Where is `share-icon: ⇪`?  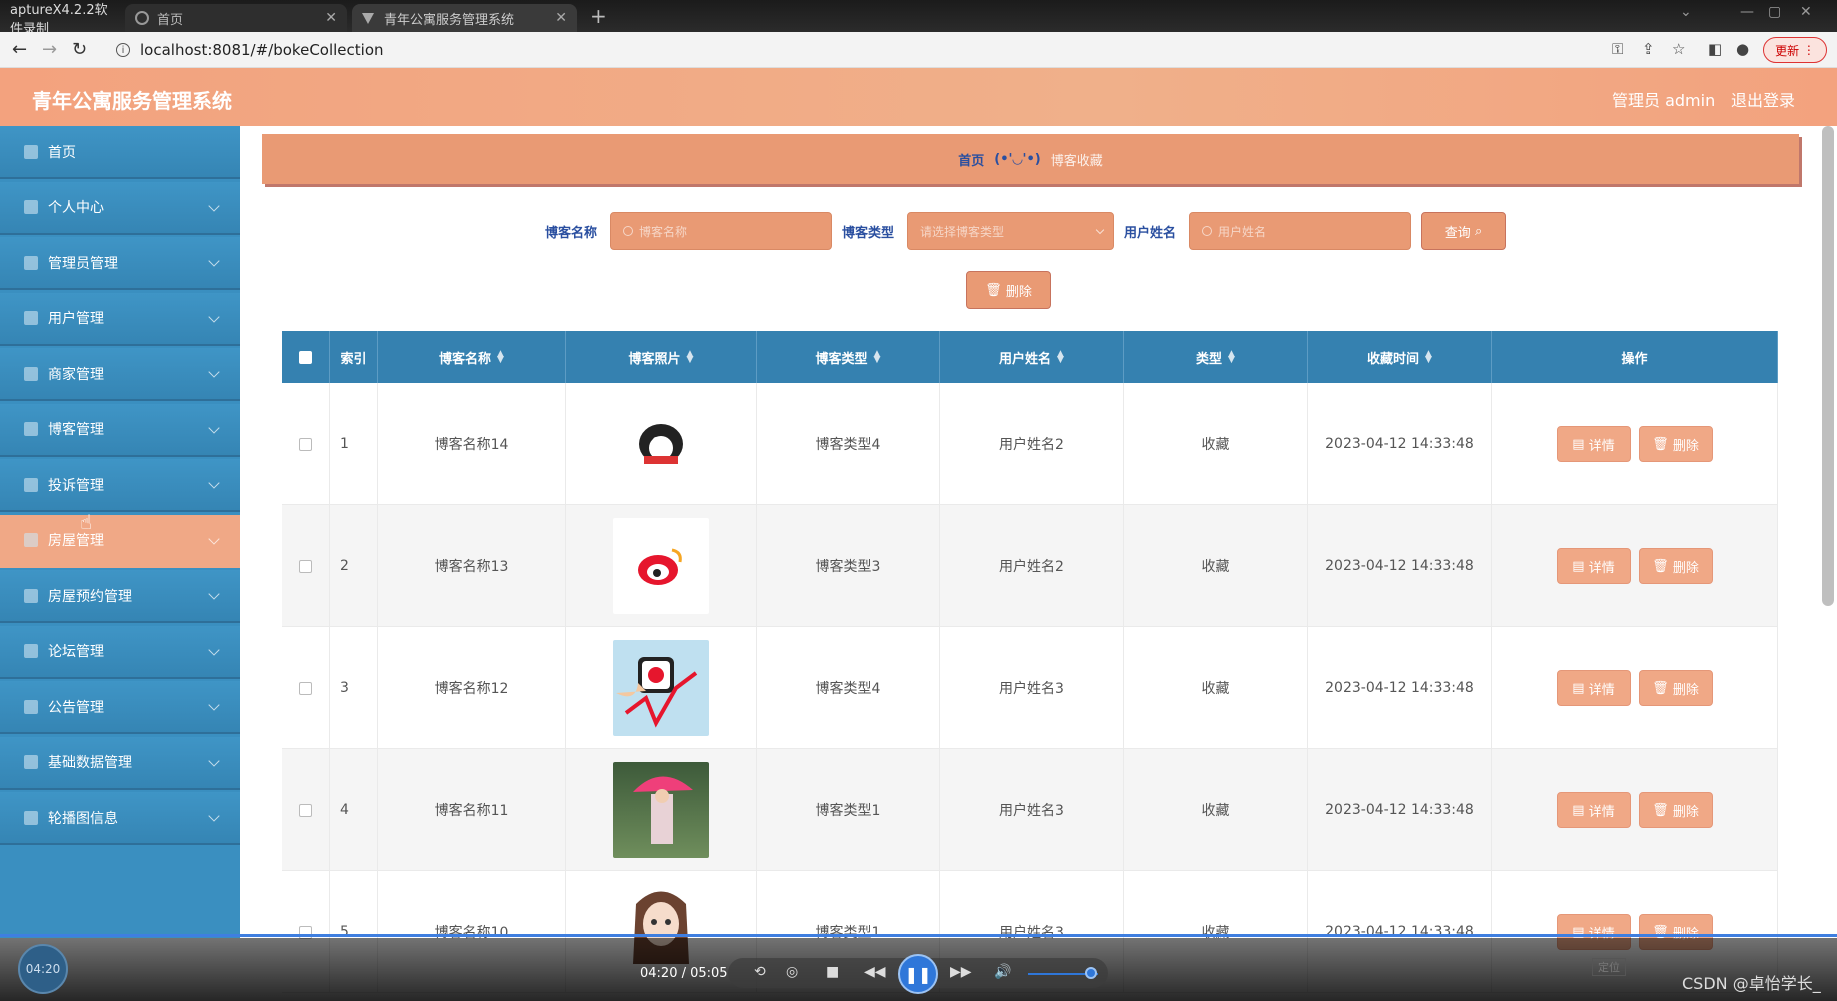
share-icon: ⇪ is located at coordinates (1648, 49).